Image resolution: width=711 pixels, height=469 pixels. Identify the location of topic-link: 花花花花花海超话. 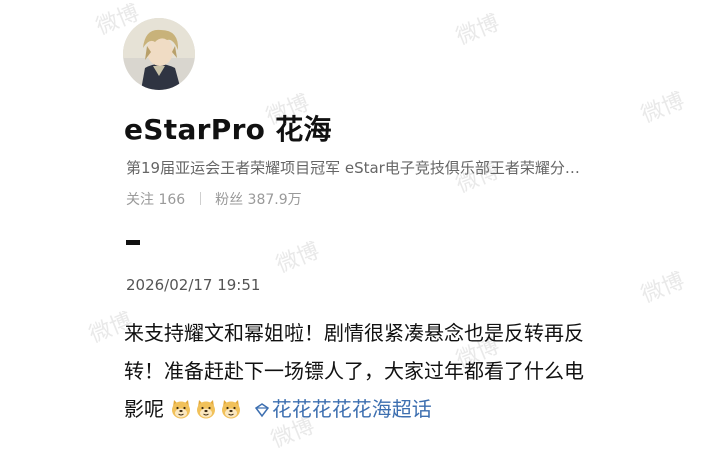
(342, 409).